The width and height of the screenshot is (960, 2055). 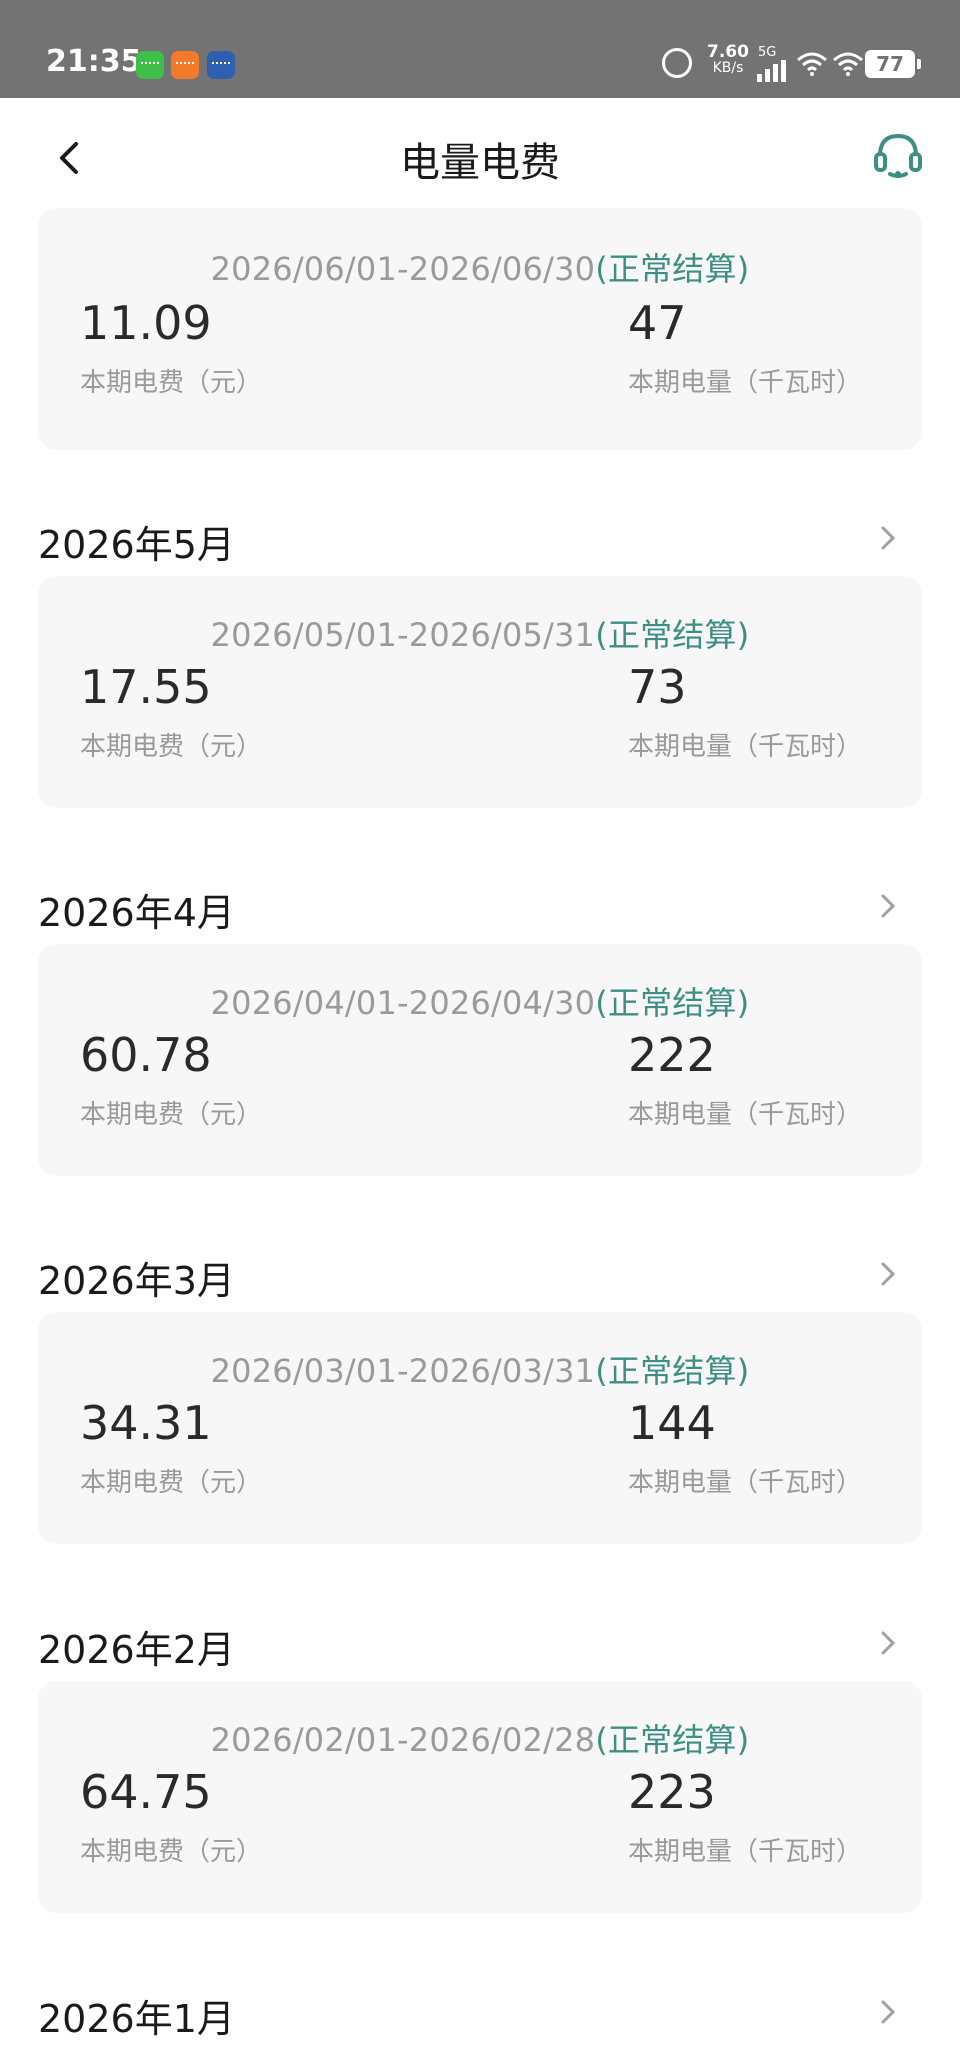 What do you see at coordinates (480, 163) in the screenshot?
I see `page-title: 电量电费` at bounding box center [480, 163].